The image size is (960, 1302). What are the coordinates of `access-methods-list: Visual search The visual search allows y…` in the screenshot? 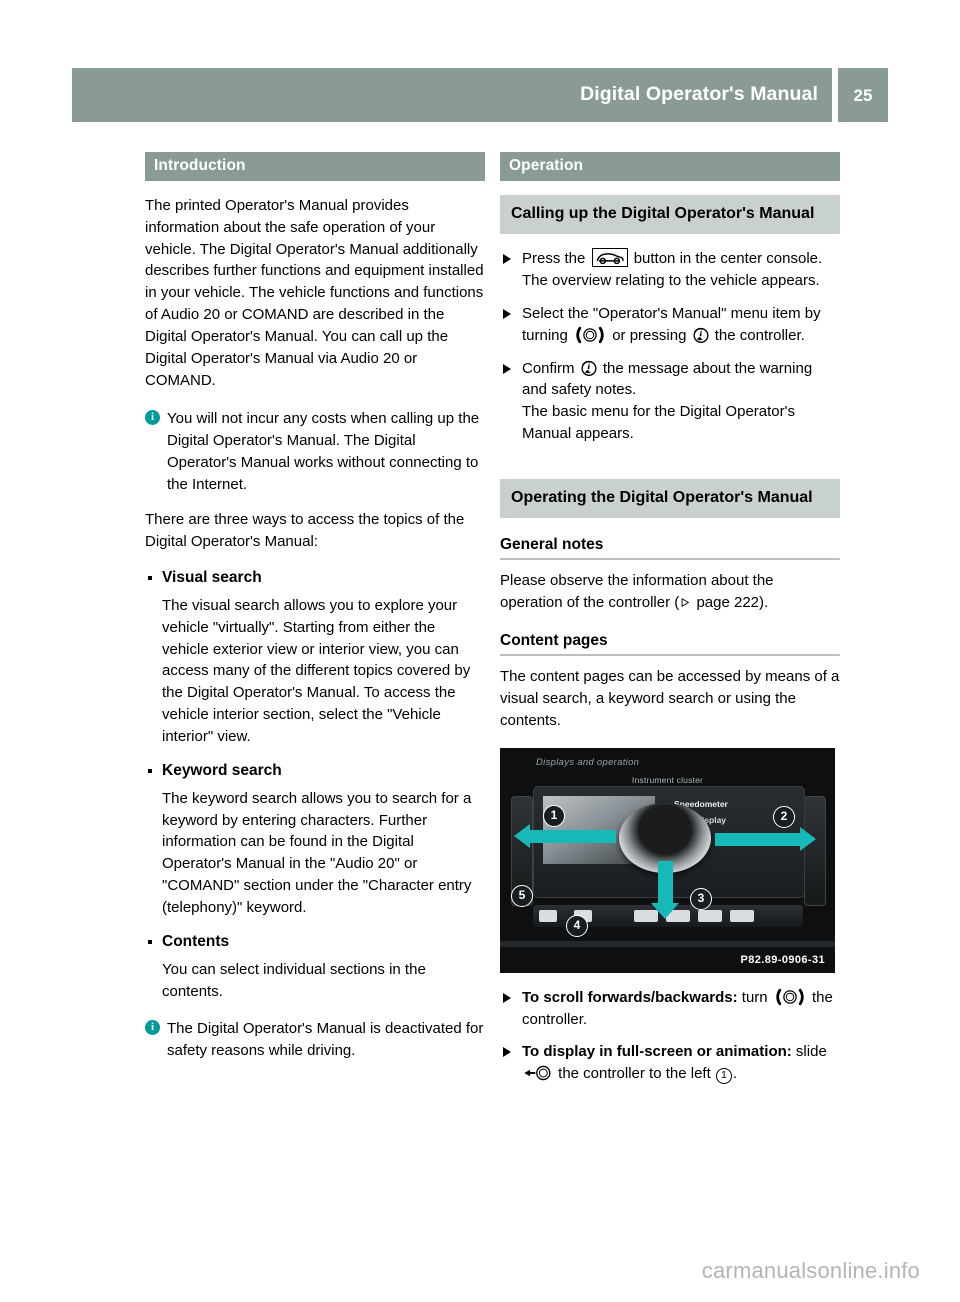 It's located at (315, 784).